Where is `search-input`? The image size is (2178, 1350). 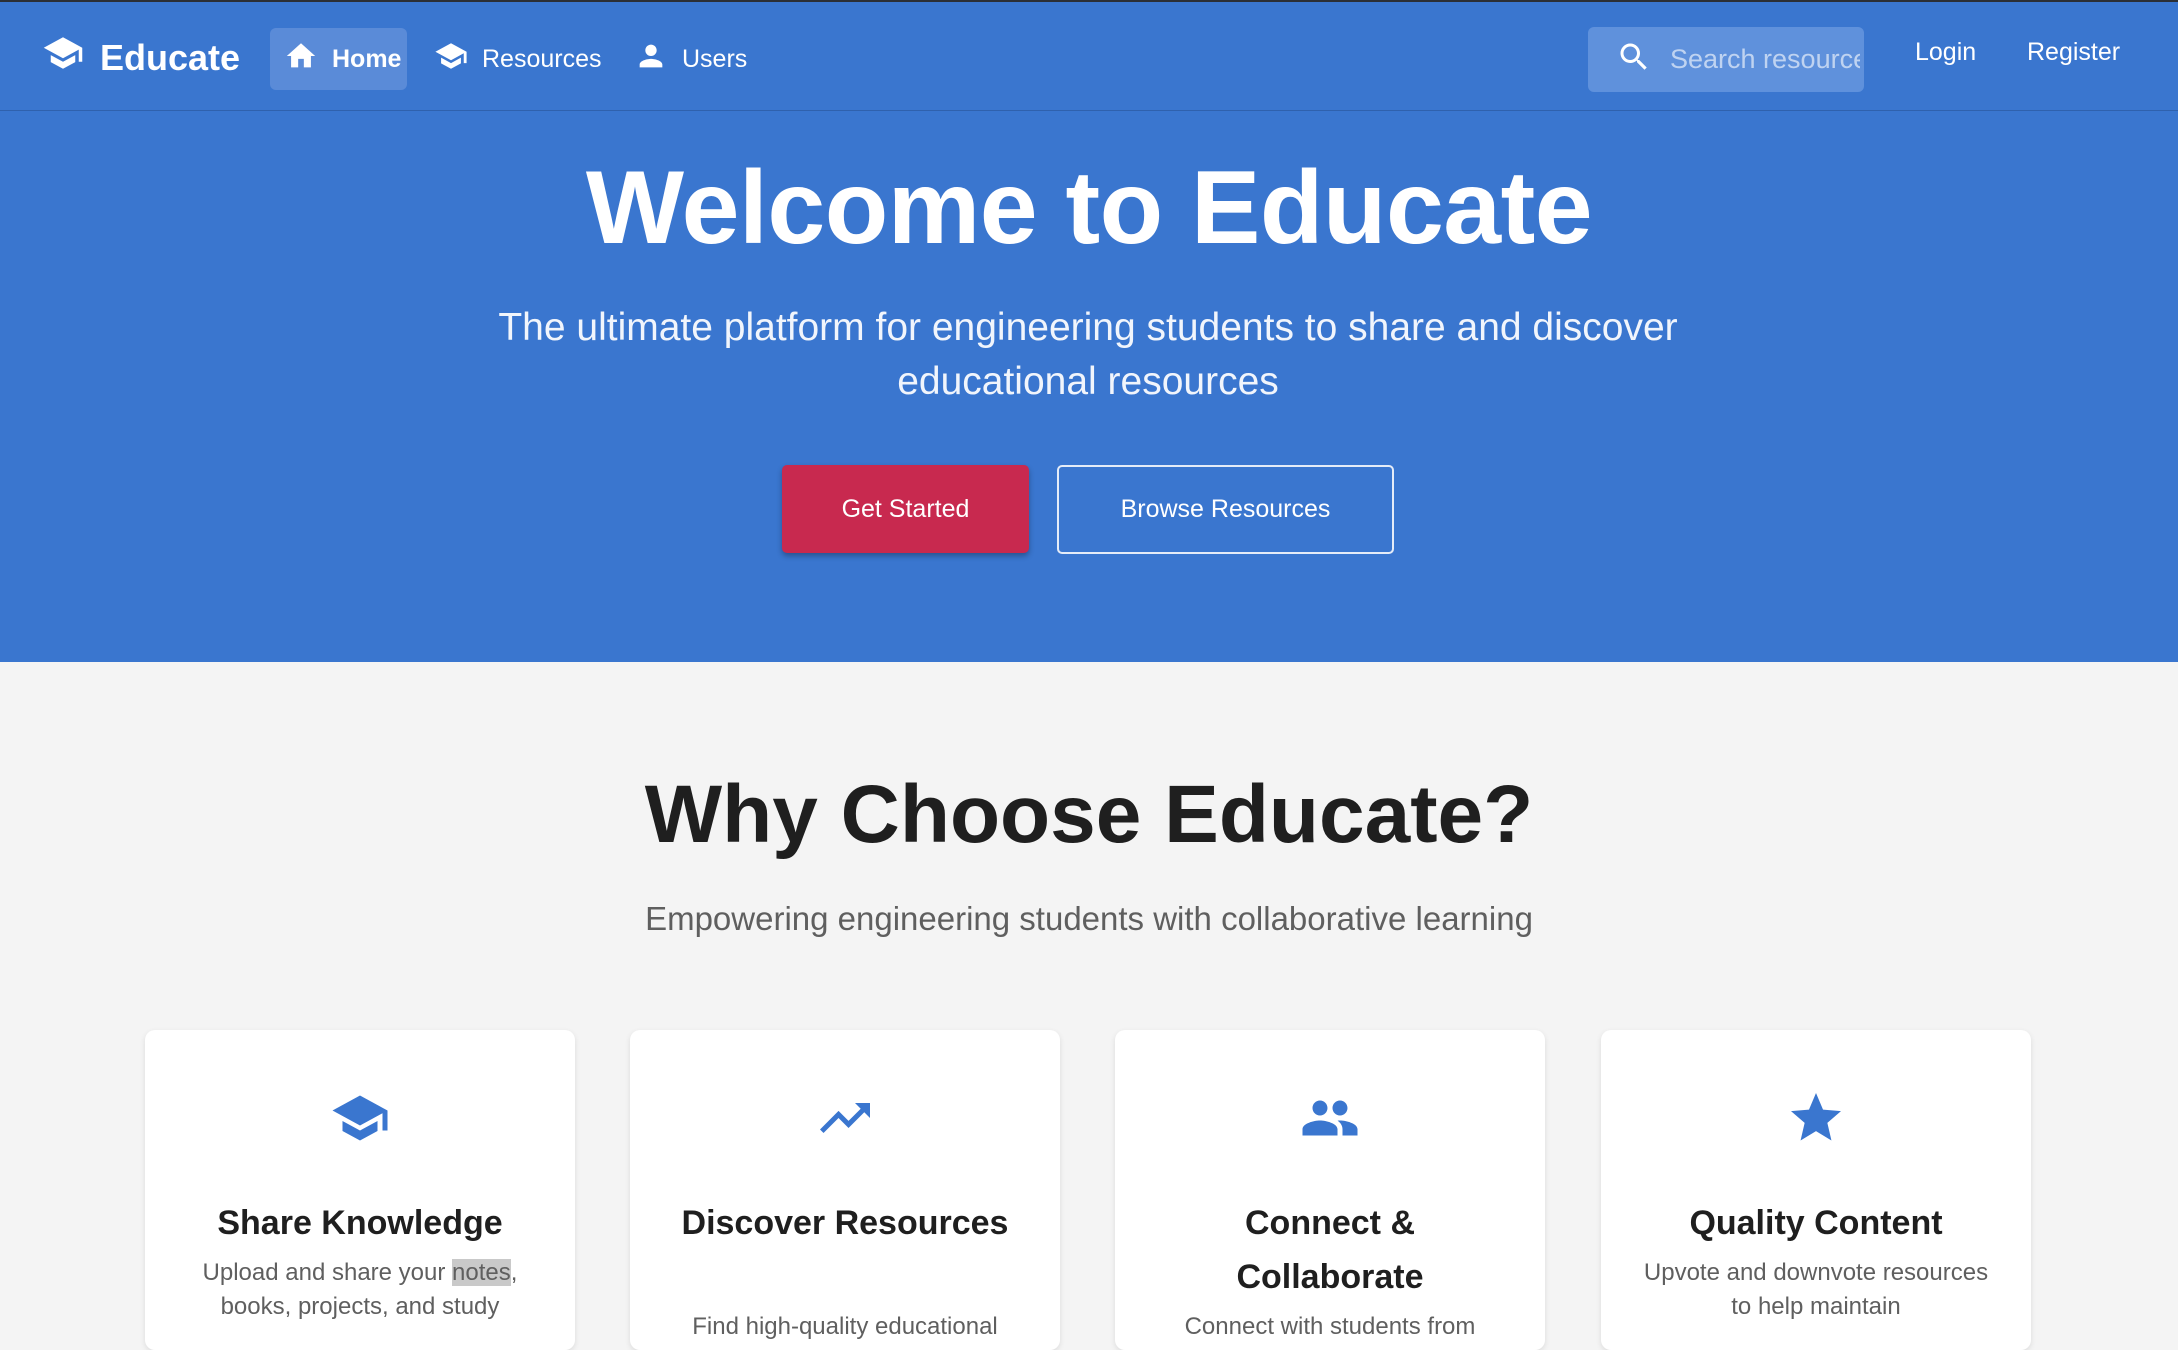
search-input is located at coordinates (1765, 59).